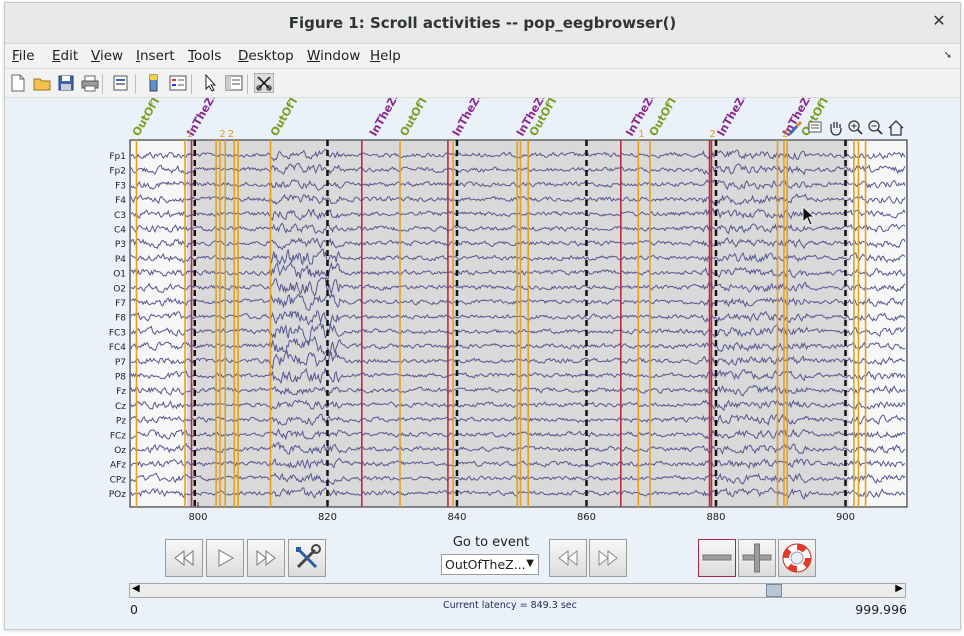  What do you see at coordinates (120, 451) in the screenshot?
I see `channel-label: Oz` at bounding box center [120, 451].